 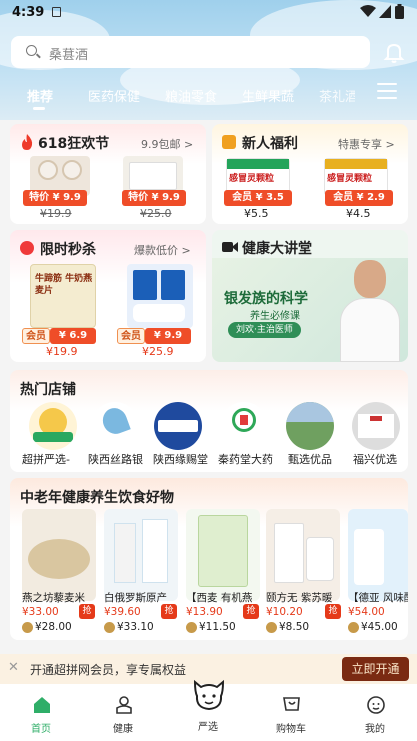 What do you see at coordinates (310, 459) in the screenshot?
I see `shop-name-5: 甄选优品` at bounding box center [310, 459].